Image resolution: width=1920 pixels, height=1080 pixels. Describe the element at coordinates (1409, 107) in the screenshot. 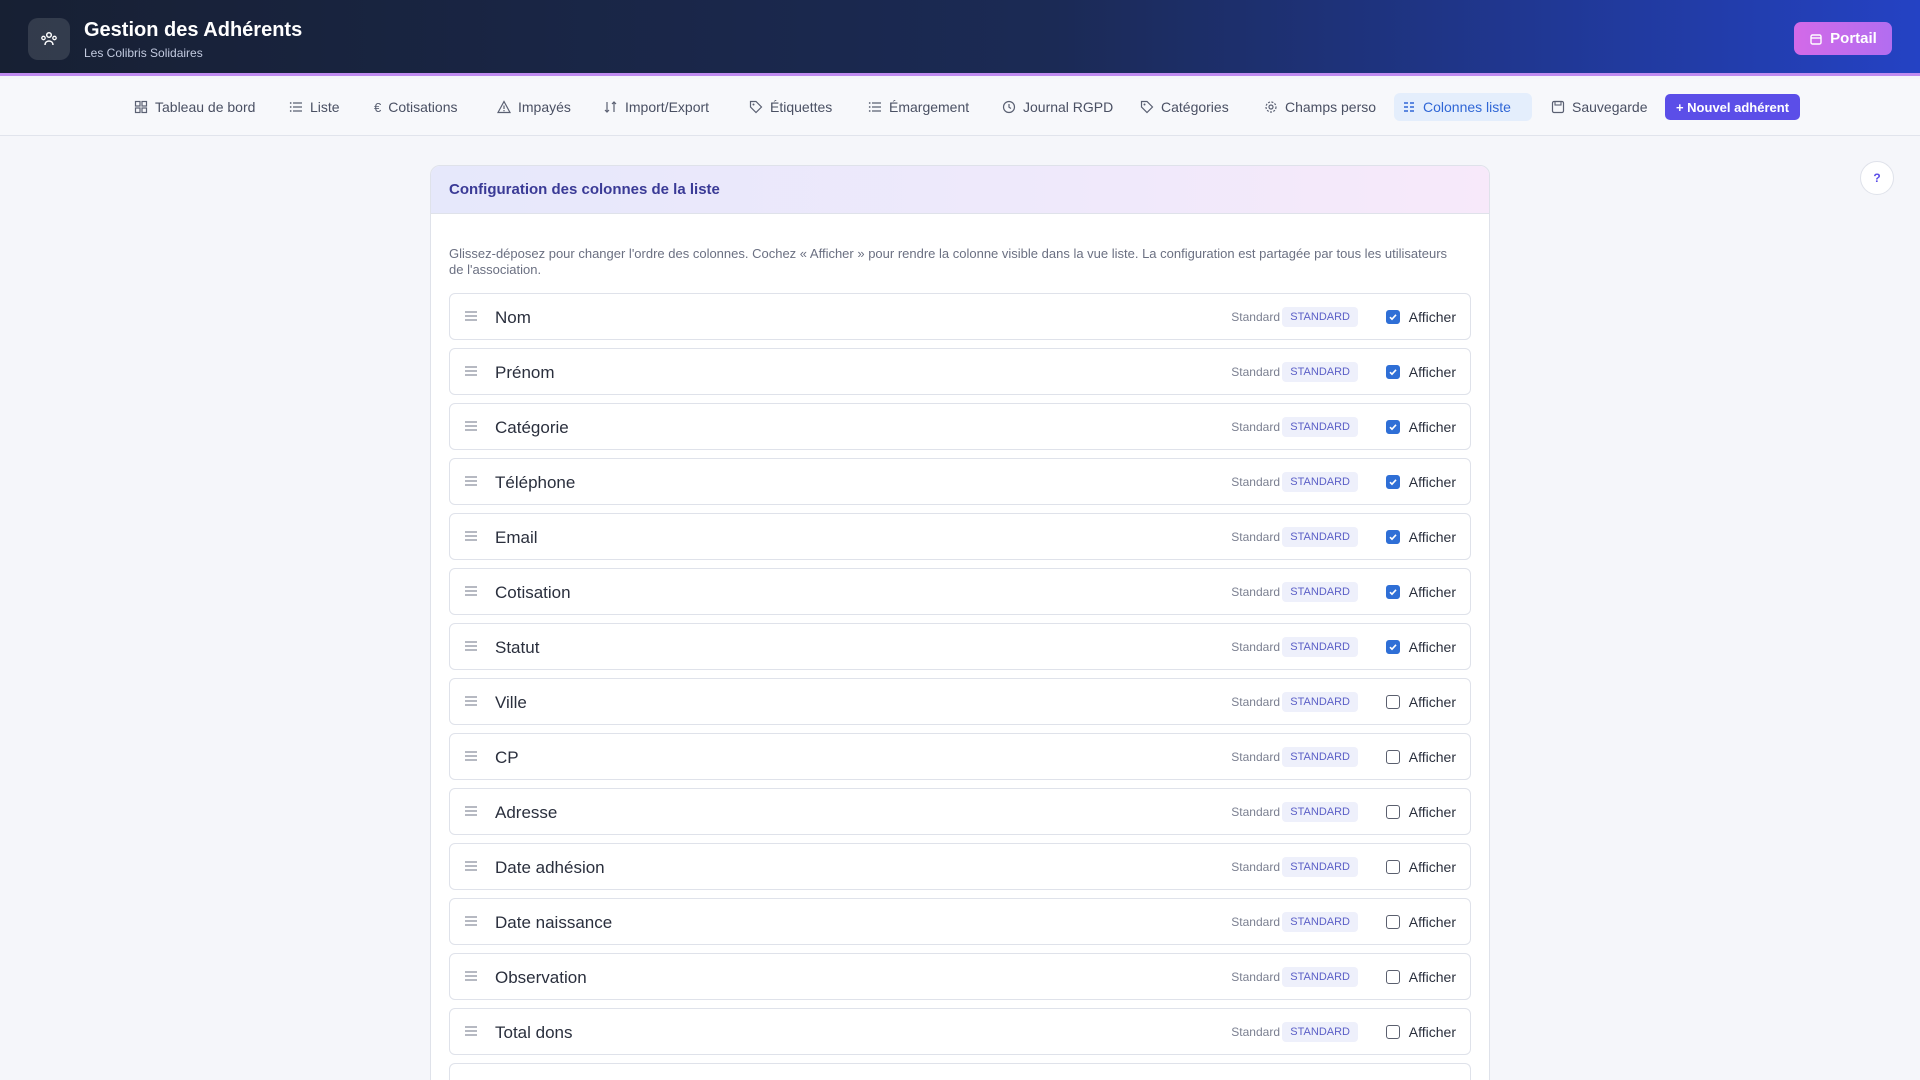

I see `columns-icon` at that location.